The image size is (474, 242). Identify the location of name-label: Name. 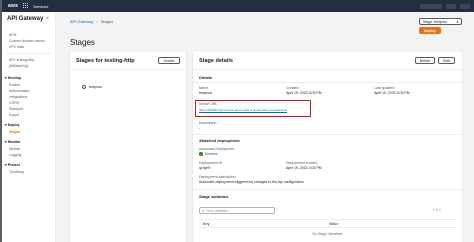
(204, 88).